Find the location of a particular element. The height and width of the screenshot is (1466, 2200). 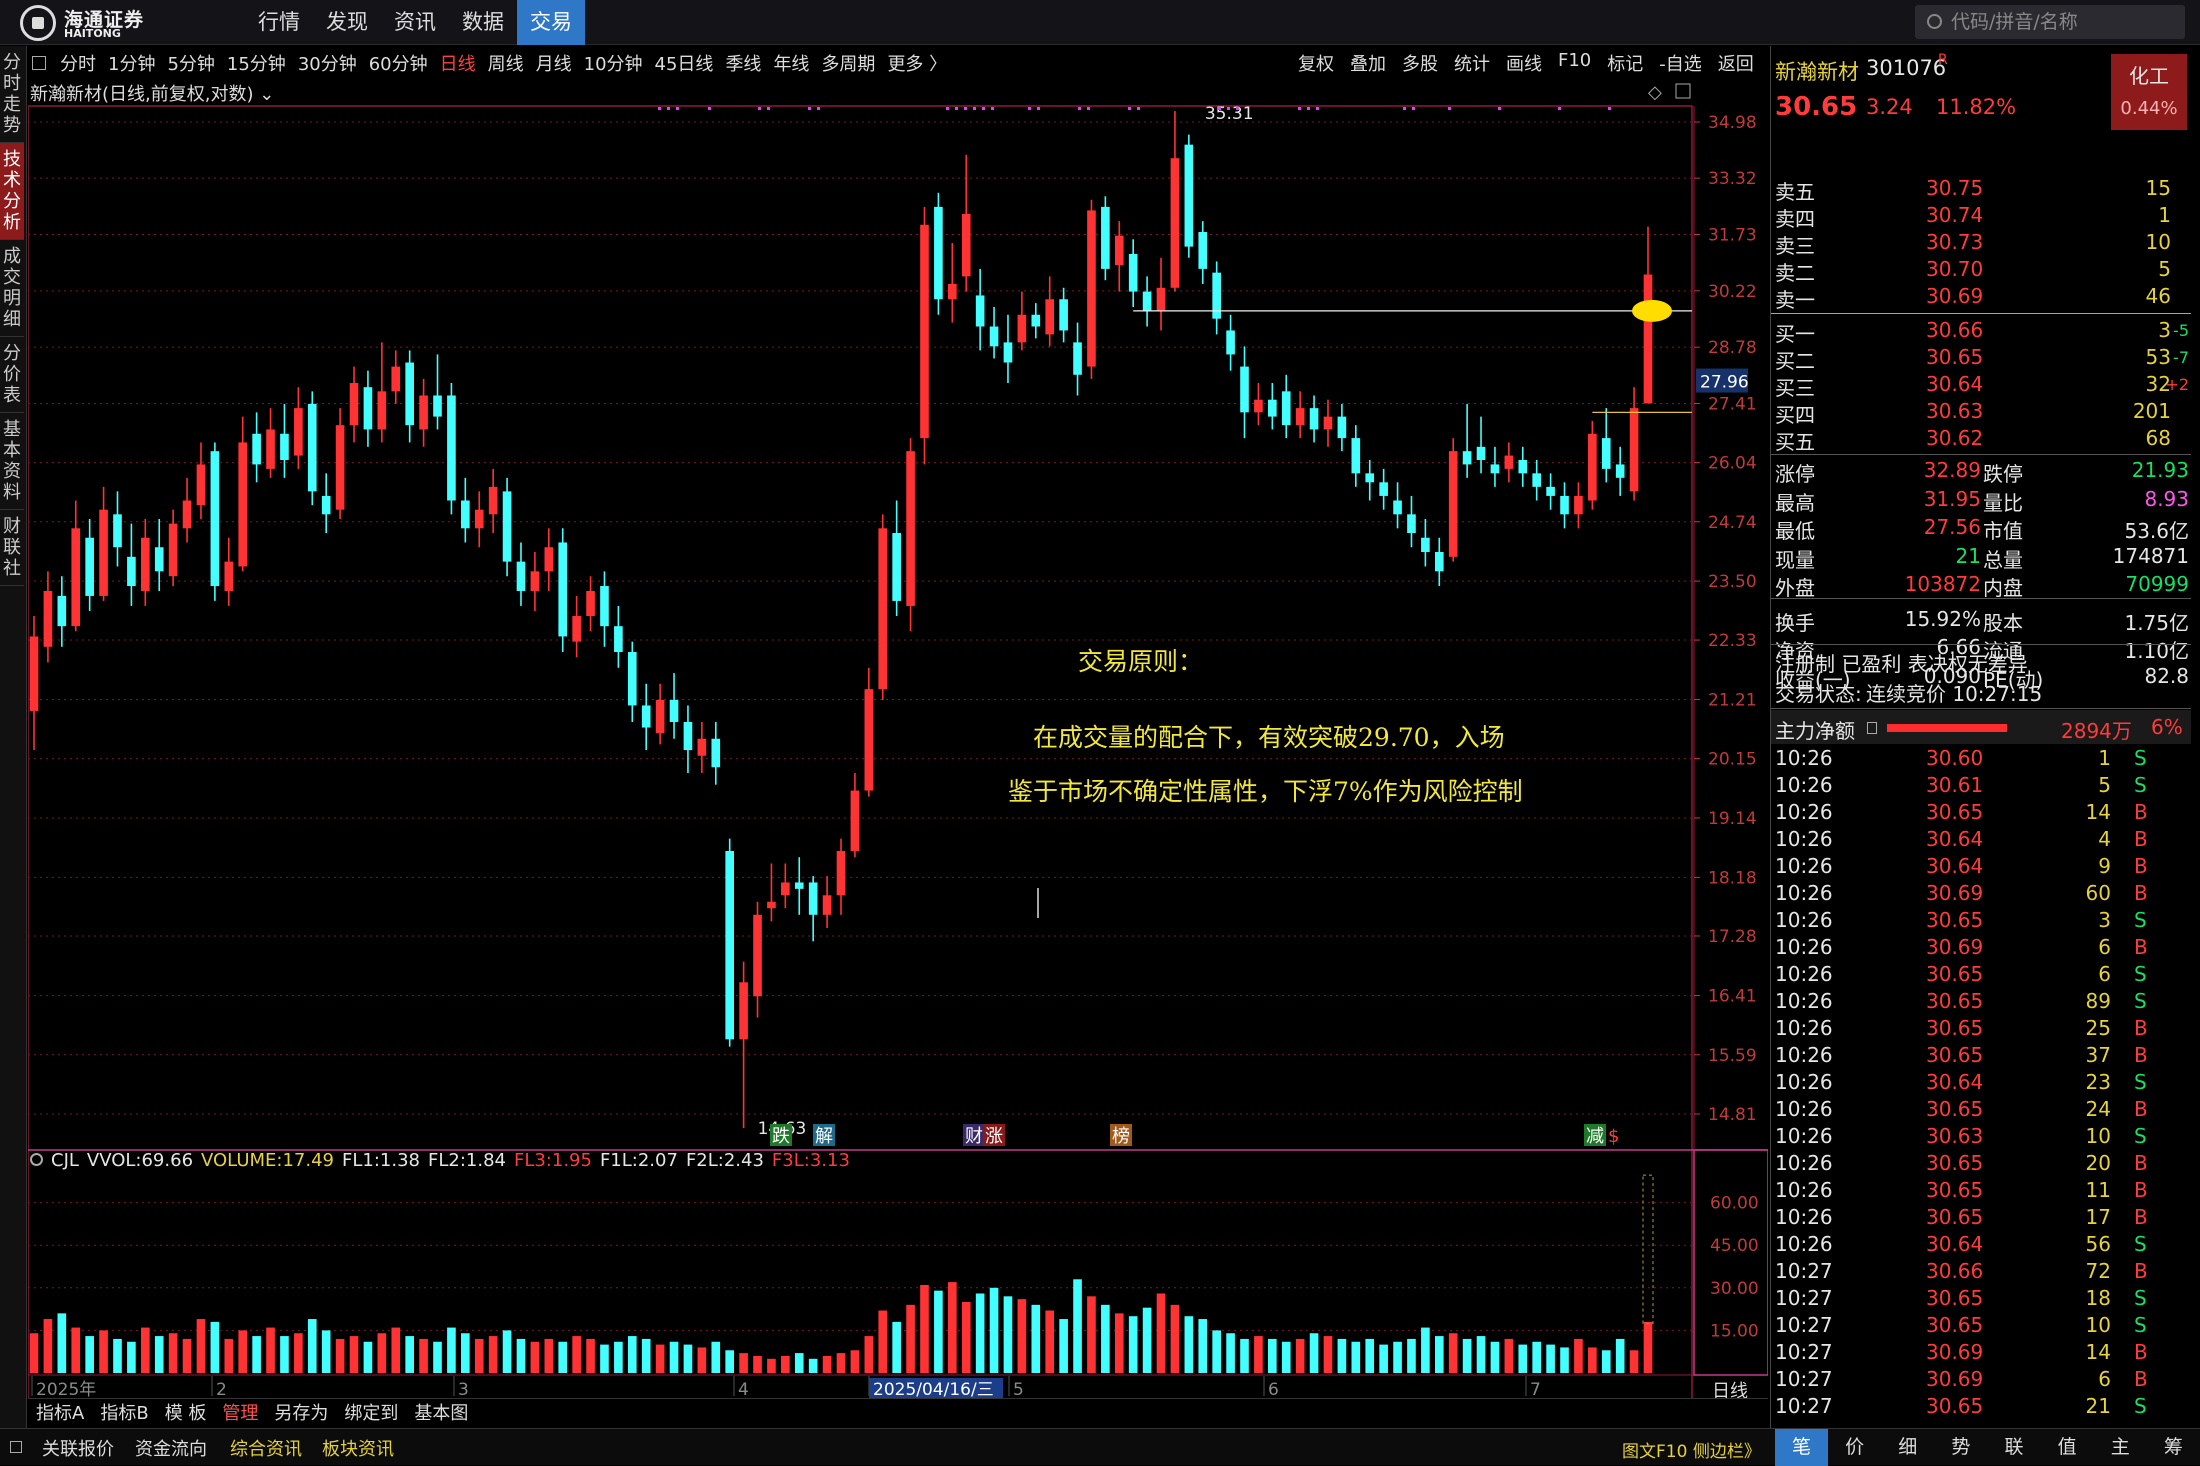

tick-row: 10:27 30.69 6 B is located at coordinates (1981, 1380).